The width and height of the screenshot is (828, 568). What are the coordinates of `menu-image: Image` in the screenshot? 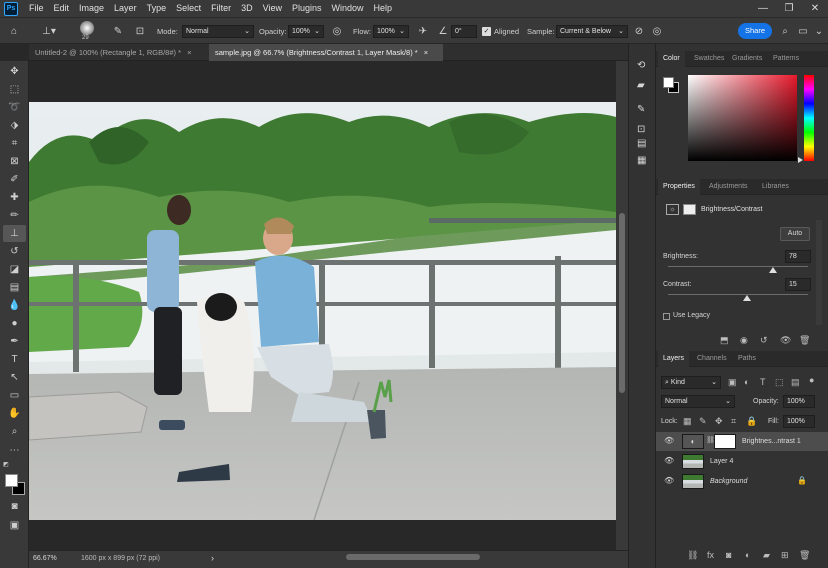 It's located at (91, 8).